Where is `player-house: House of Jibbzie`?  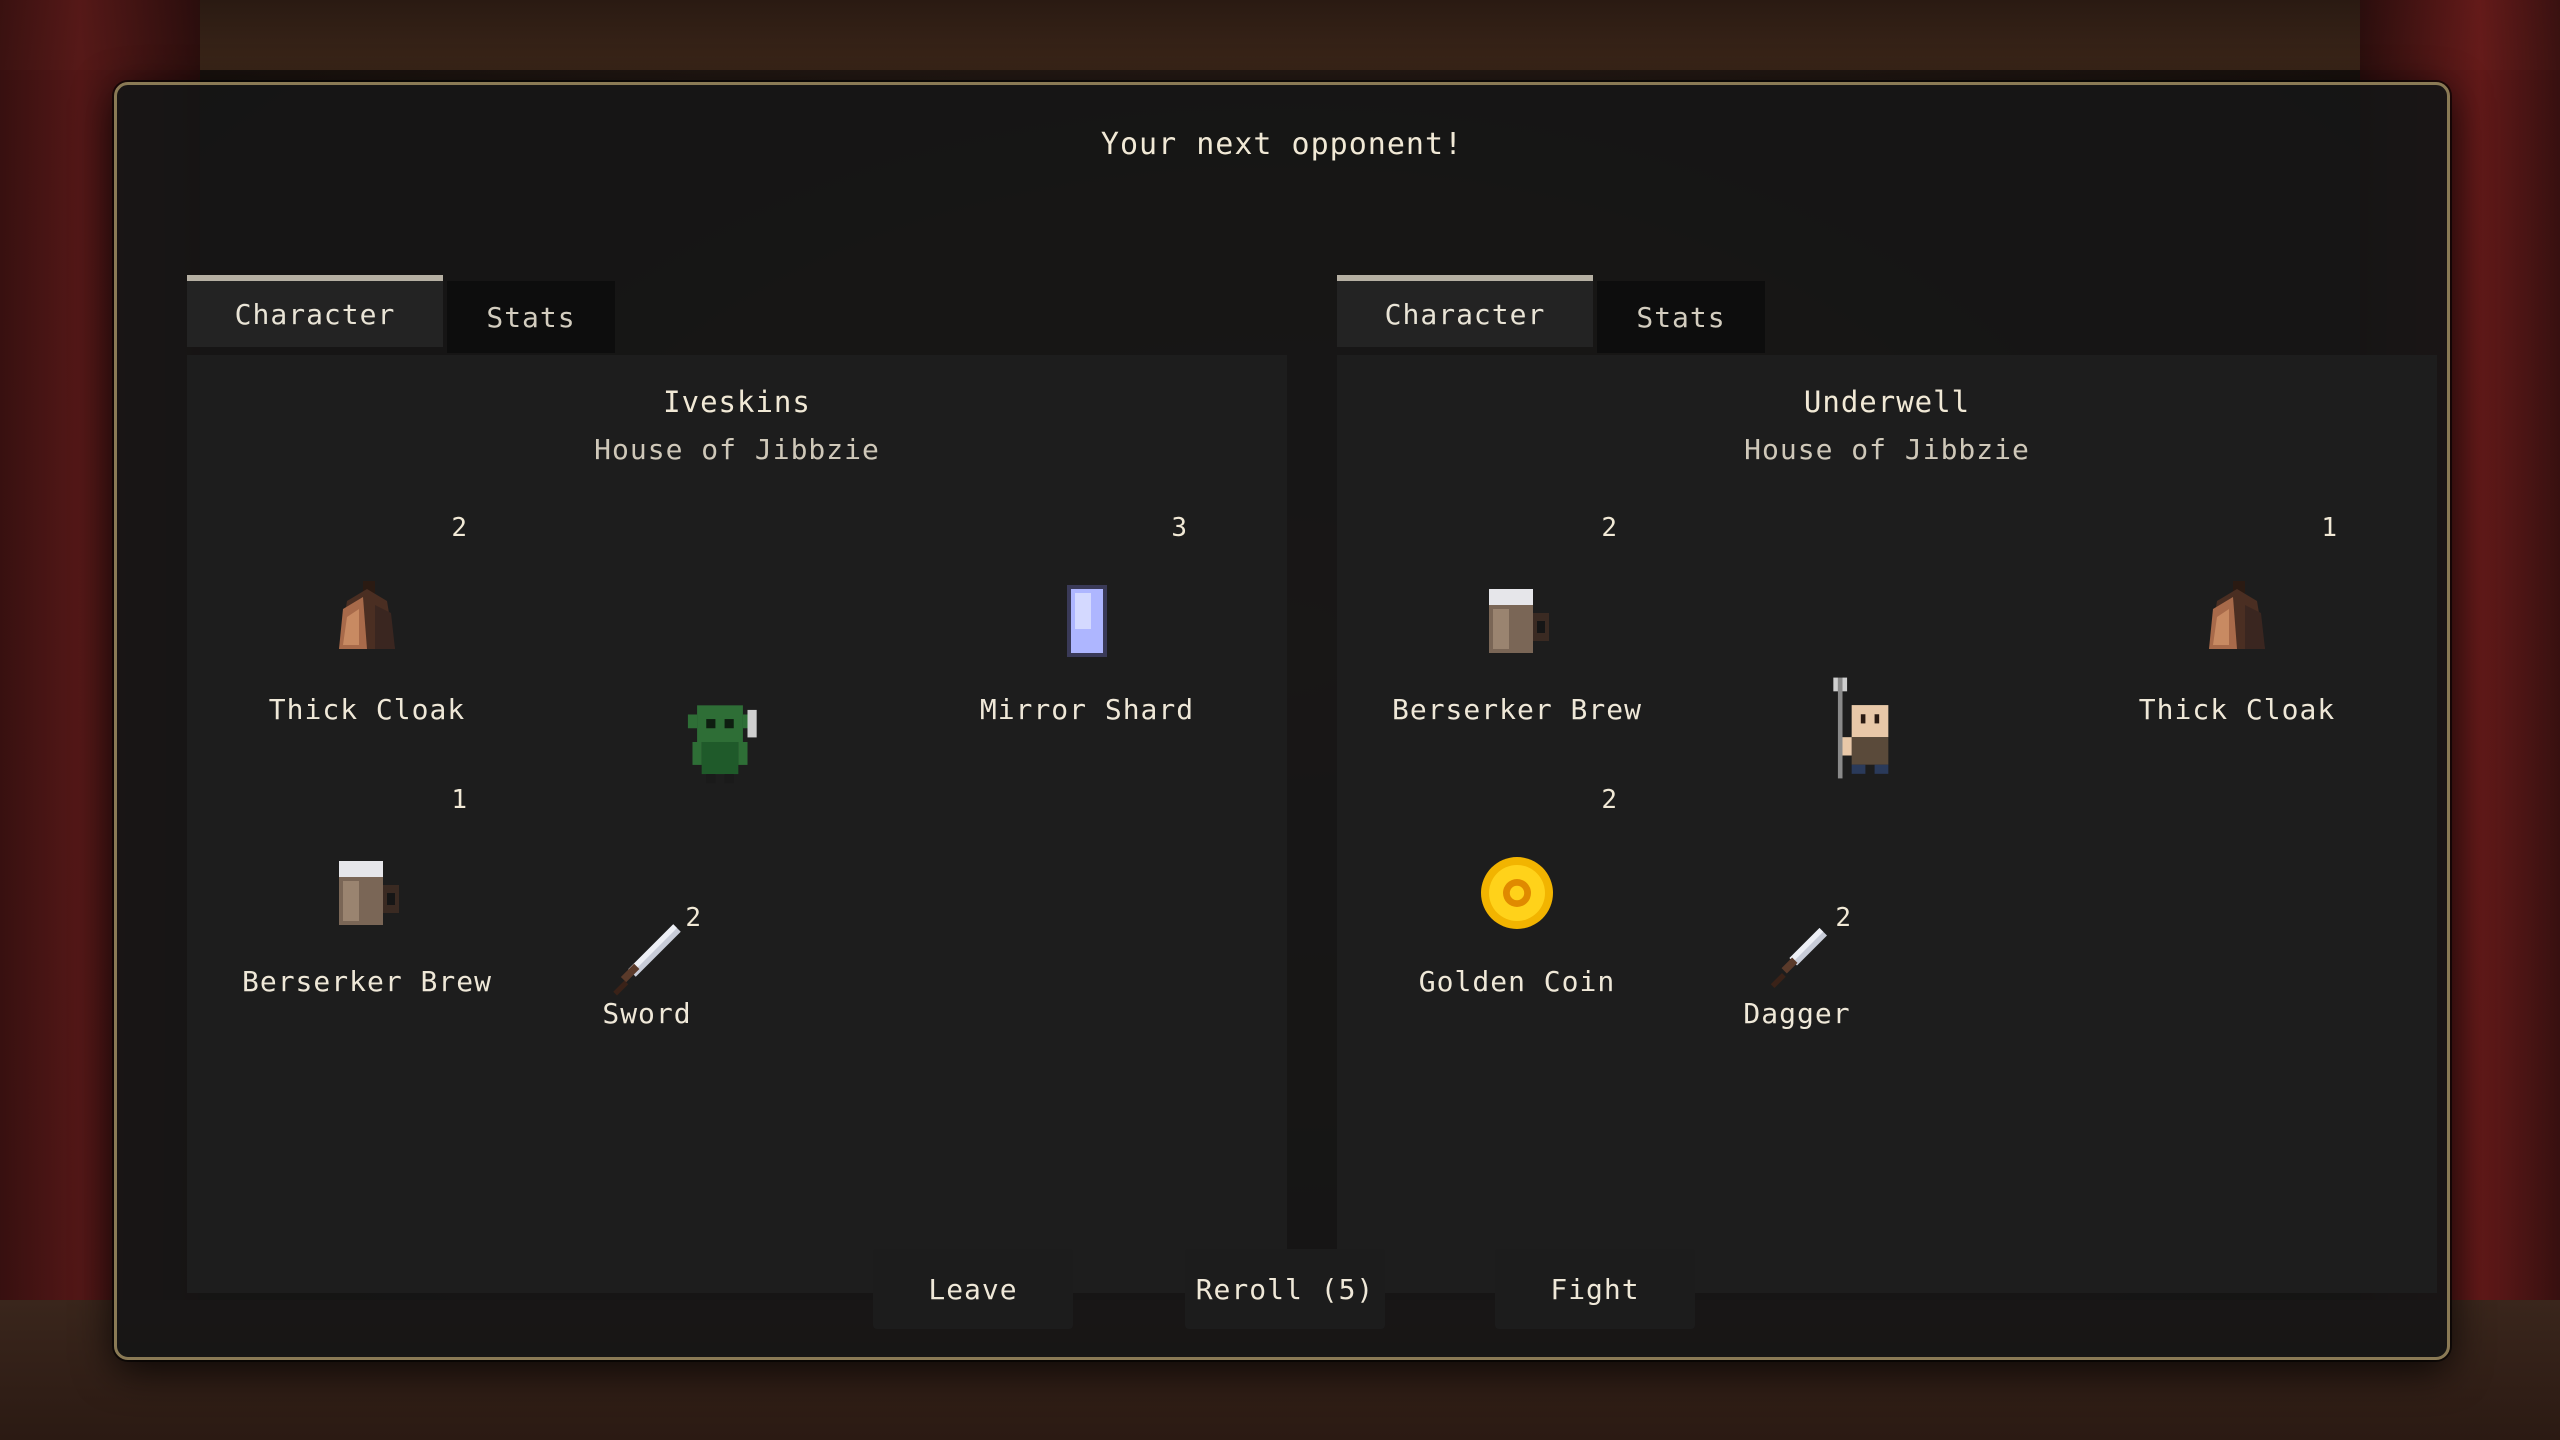 player-house: House of Jibbzie is located at coordinates (737, 449).